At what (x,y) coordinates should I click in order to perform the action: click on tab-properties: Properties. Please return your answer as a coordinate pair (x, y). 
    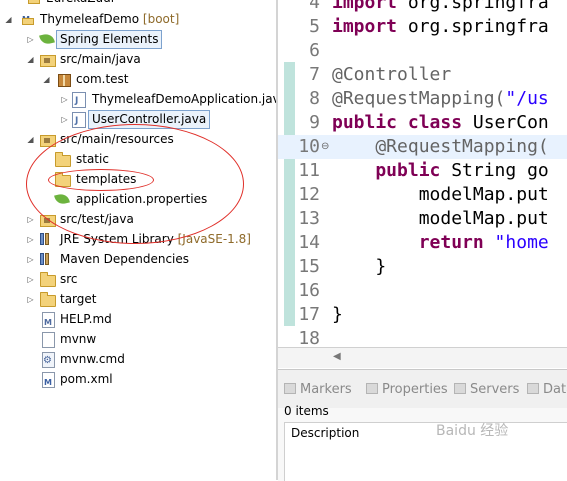
    Looking at the image, I should click on (407, 390).